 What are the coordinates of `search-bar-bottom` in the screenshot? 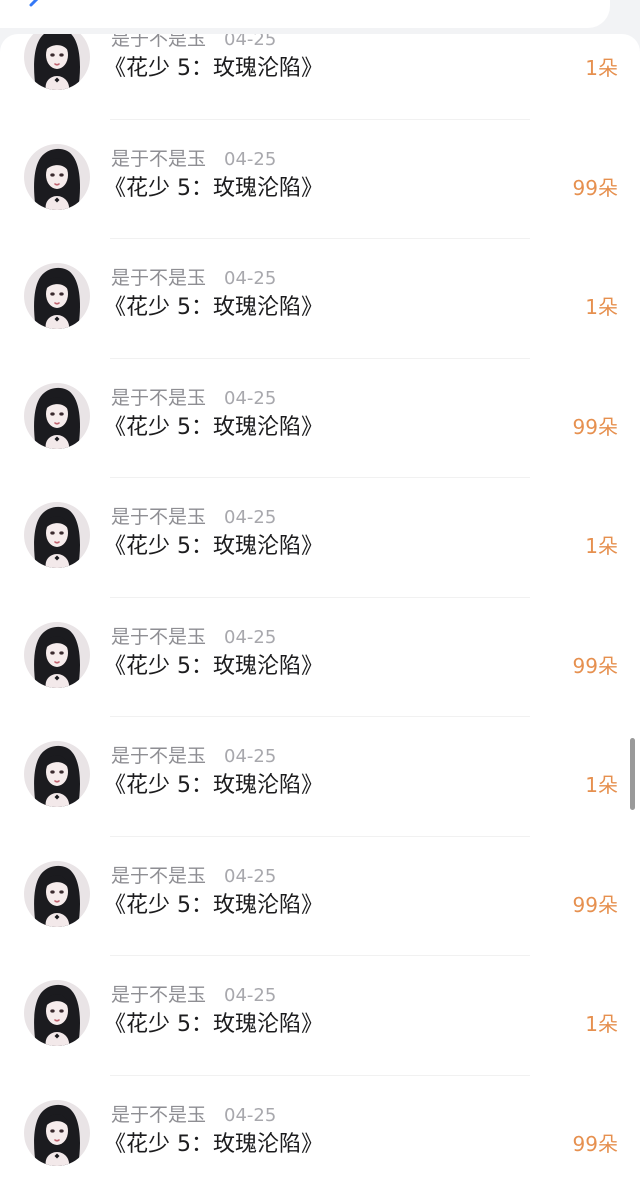 It's located at (305, 14).